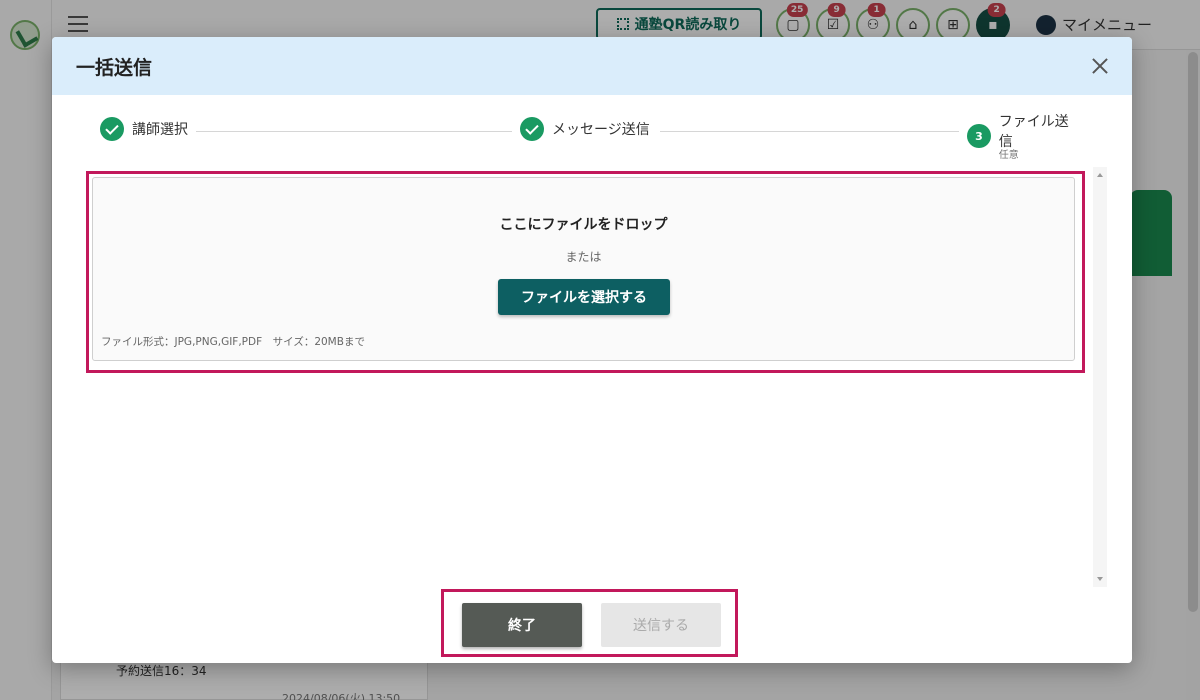 The height and width of the screenshot is (700, 1200). I want to click on step-label: ファイル送信 任意, so click(1040, 136).